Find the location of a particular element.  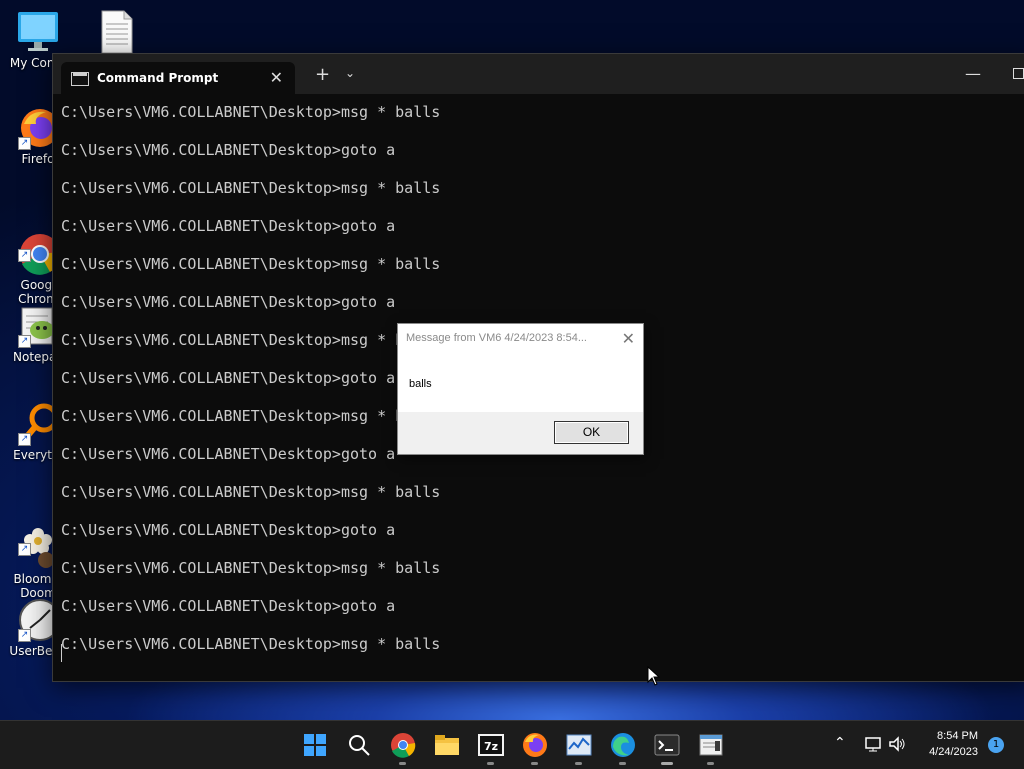

search-icon is located at coordinates (359, 745).